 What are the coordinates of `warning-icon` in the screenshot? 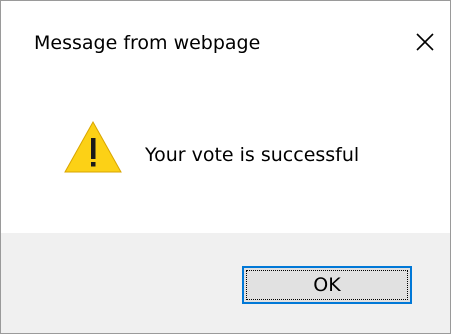 It's located at (93, 147).